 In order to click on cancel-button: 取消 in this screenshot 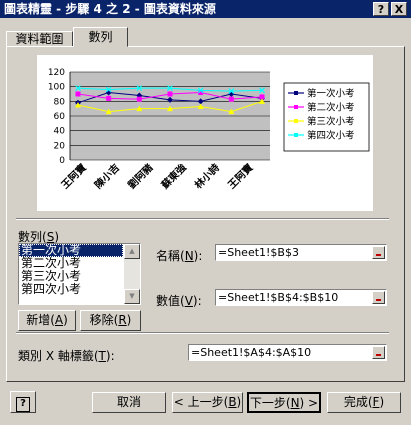, I will do `click(129, 402)`.